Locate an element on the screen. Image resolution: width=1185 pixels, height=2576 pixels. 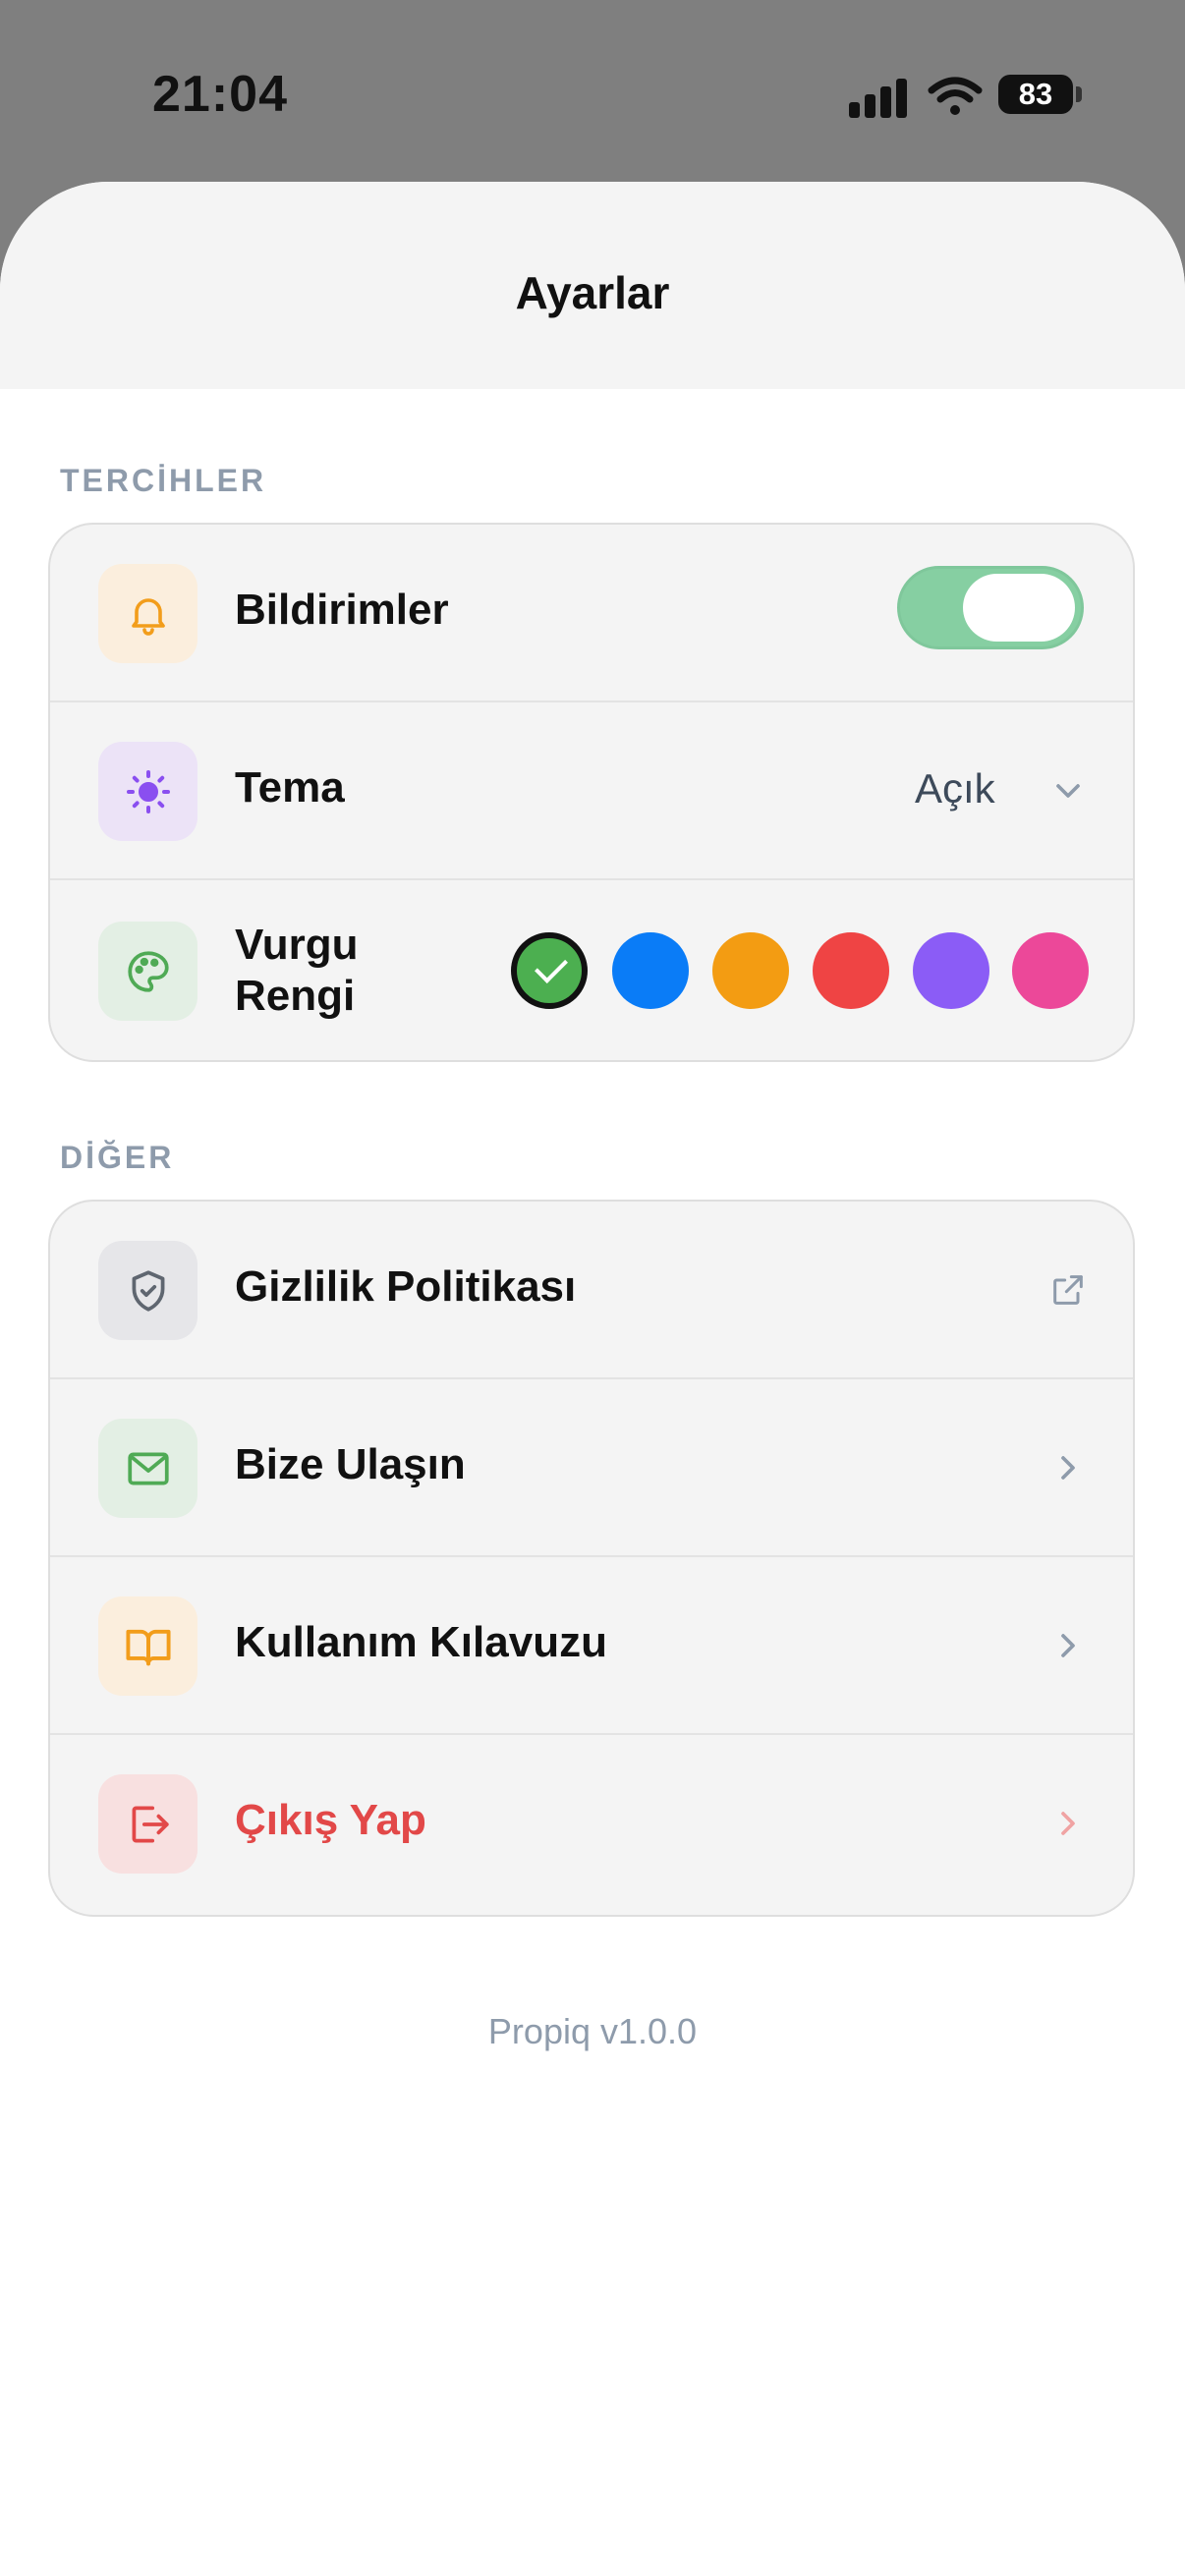
accent-swatch-purple is located at coordinates (951, 970).